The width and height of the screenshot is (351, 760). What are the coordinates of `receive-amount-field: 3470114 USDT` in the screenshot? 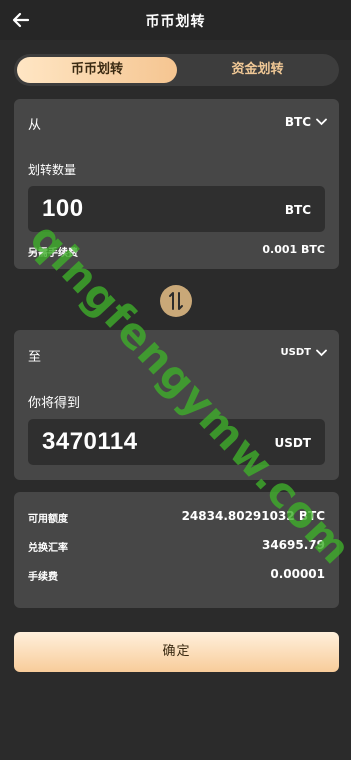 It's located at (176, 442).